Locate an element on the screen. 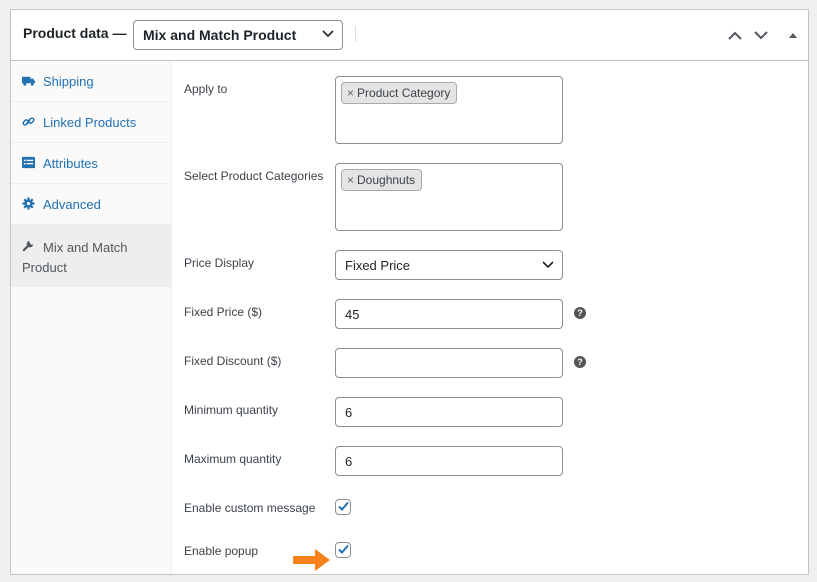 Image resolution: width=817 pixels, height=582 pixels. price-display-value: Fixed Price is located at coordinates (378, 265).